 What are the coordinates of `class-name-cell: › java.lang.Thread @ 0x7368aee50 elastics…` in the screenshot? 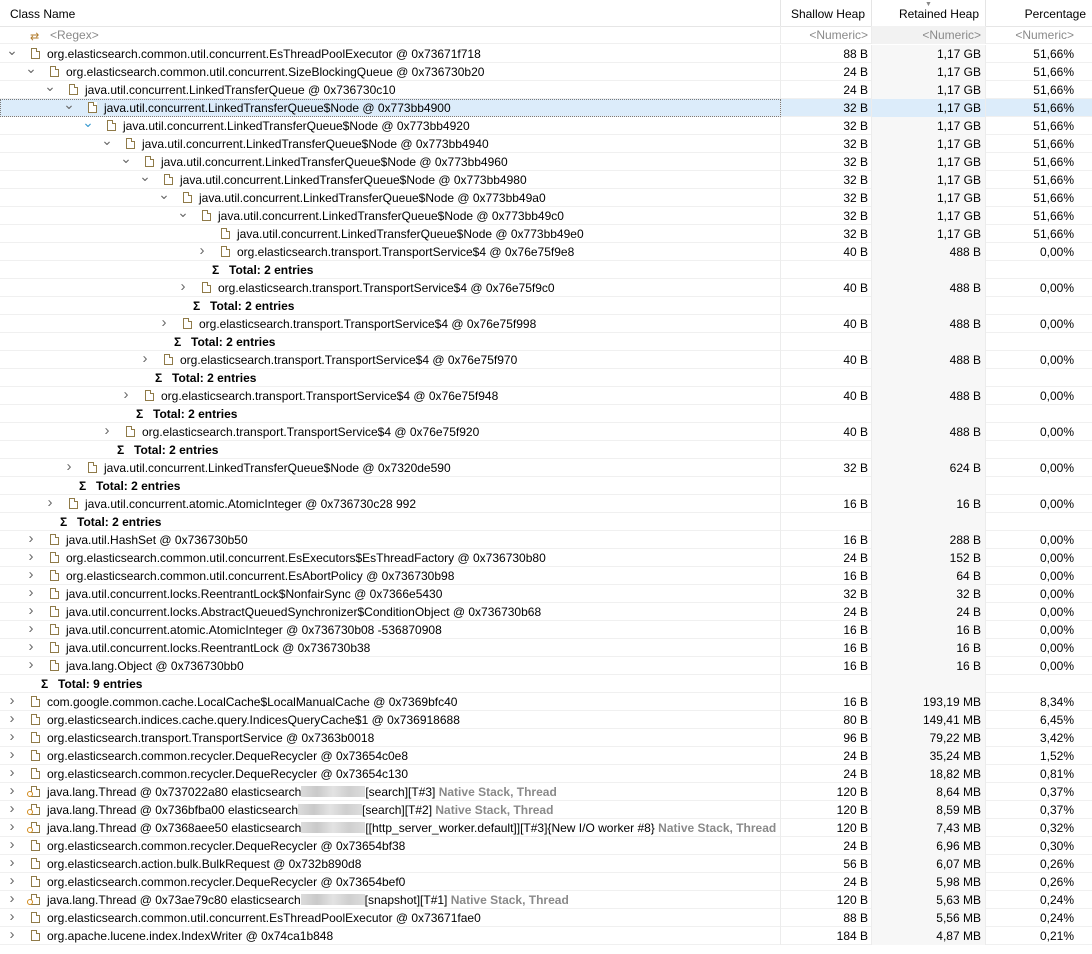 It's located at (390, 828).